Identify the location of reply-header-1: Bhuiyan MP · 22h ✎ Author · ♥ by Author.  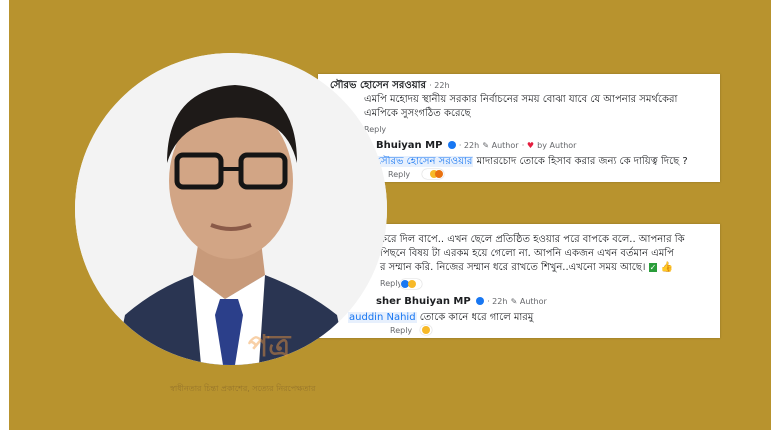
(476, 145).